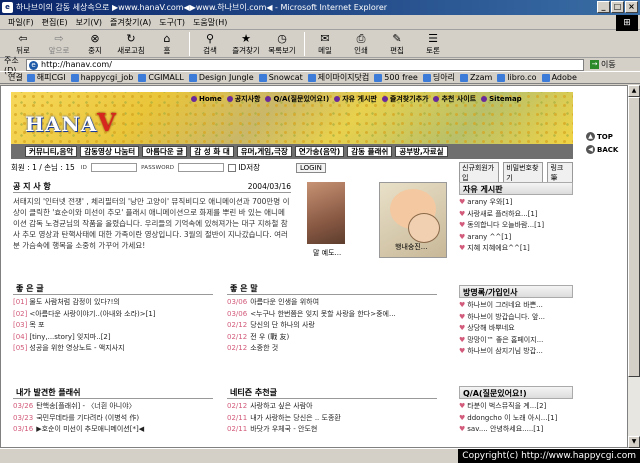  I want to click on list-item: [03] 목 포, so click(113, 326).